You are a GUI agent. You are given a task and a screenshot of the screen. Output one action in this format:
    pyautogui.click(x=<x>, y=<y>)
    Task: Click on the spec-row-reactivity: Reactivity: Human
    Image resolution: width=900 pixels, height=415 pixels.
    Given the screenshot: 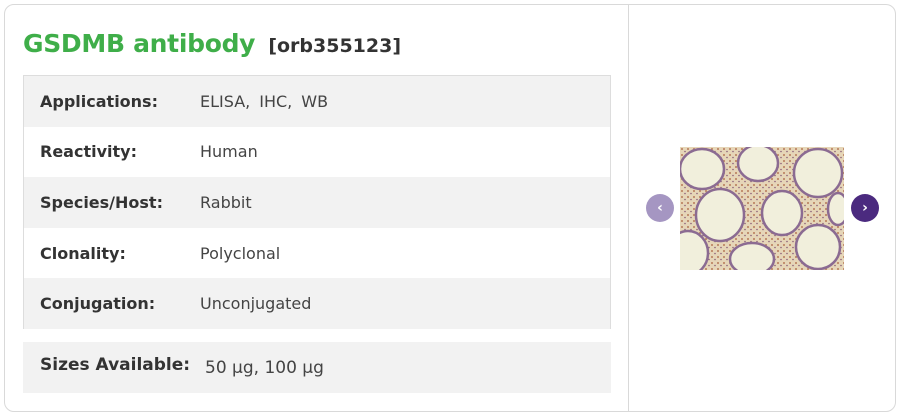 What is the action you would take?
    pyautogui.click(x=317, y=152)
    